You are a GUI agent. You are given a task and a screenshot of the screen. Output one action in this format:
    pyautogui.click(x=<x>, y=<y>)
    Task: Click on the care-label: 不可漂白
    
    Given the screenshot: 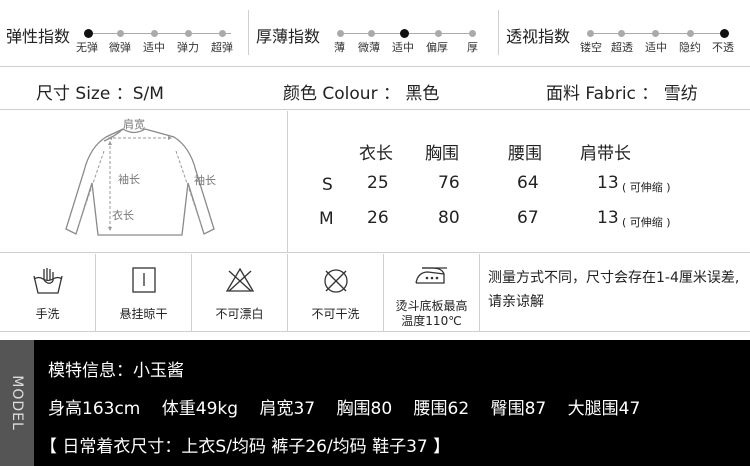 What is the action you would take?
    pyautogui.click(x=239, y=314)
    